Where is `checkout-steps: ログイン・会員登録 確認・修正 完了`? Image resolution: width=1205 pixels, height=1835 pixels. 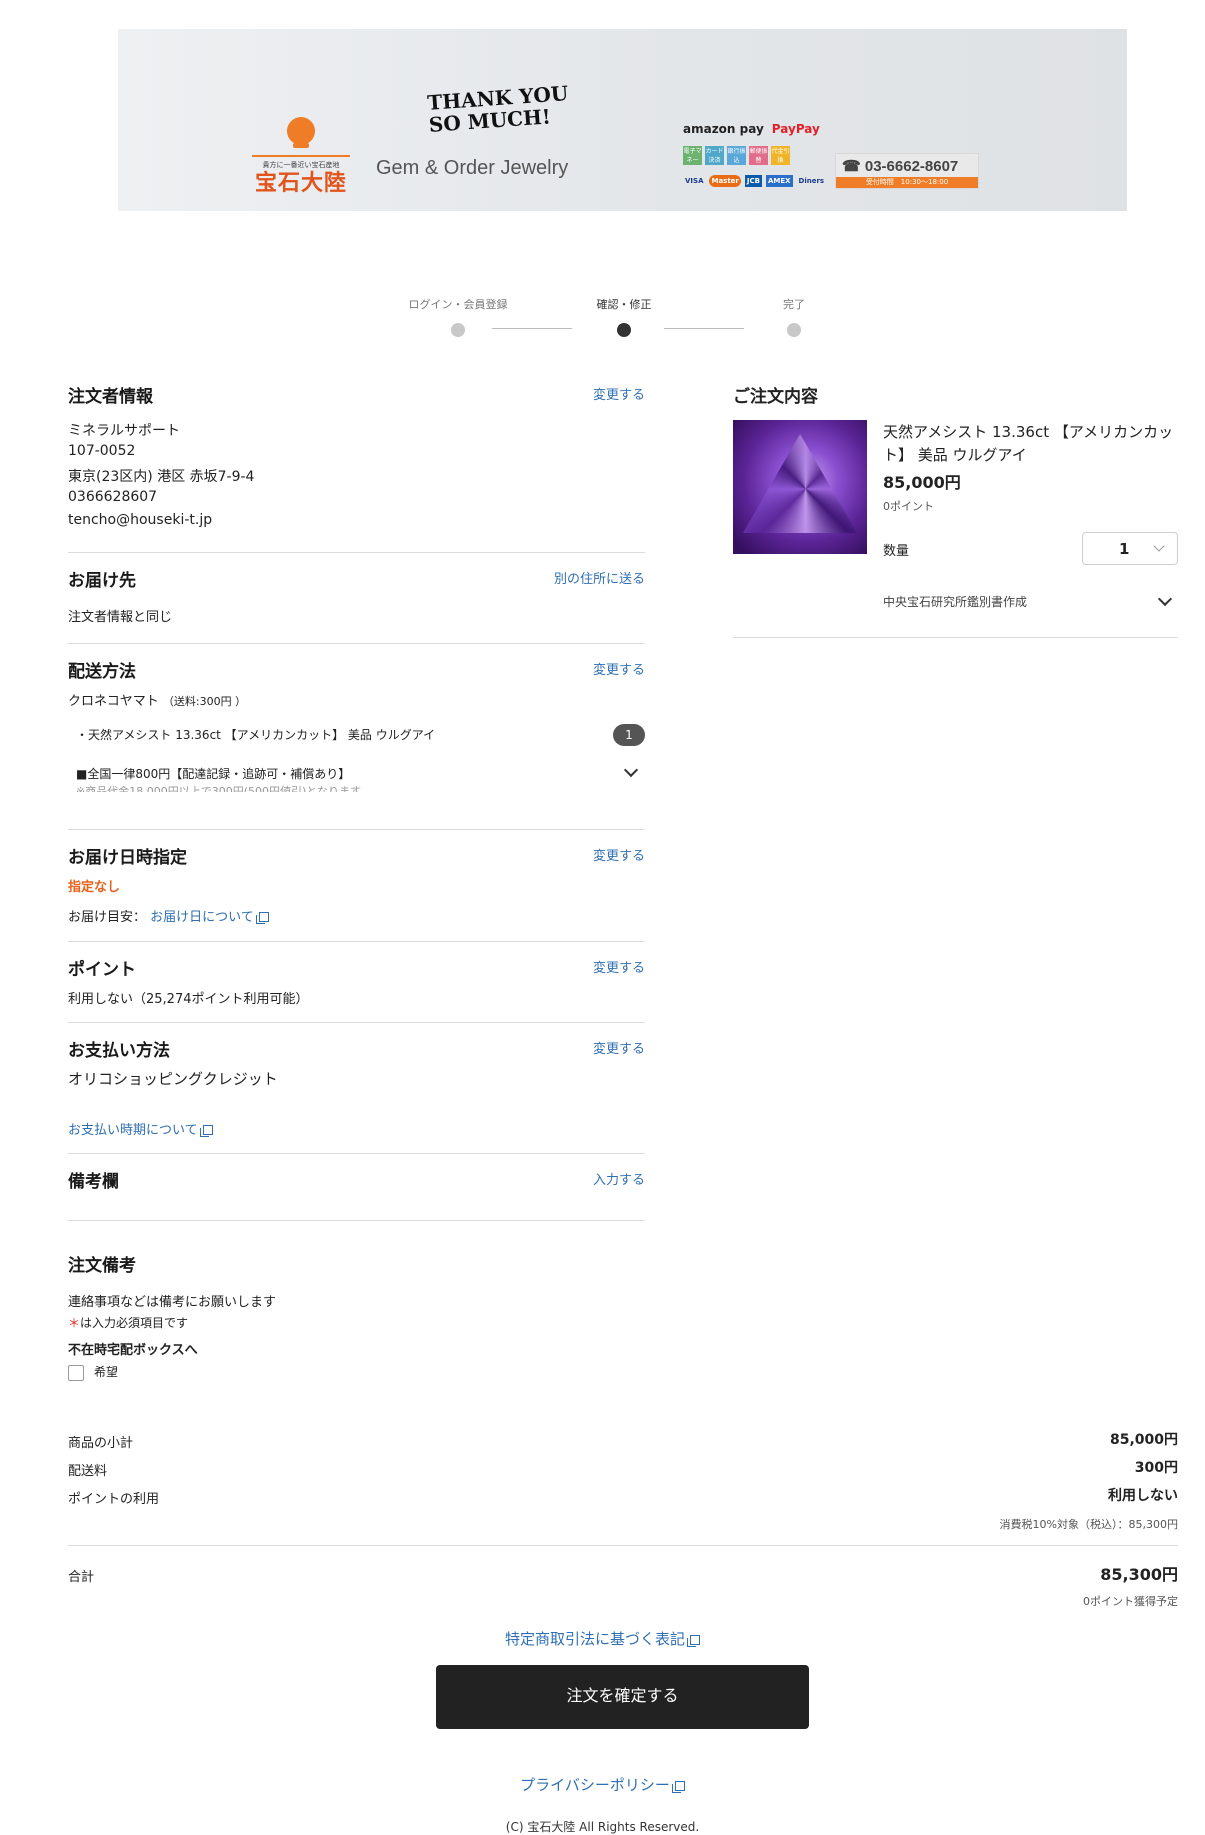 checkout-steps: ログイン・会員登録 確認・修正 完了 is located at coordinates (603, 321).